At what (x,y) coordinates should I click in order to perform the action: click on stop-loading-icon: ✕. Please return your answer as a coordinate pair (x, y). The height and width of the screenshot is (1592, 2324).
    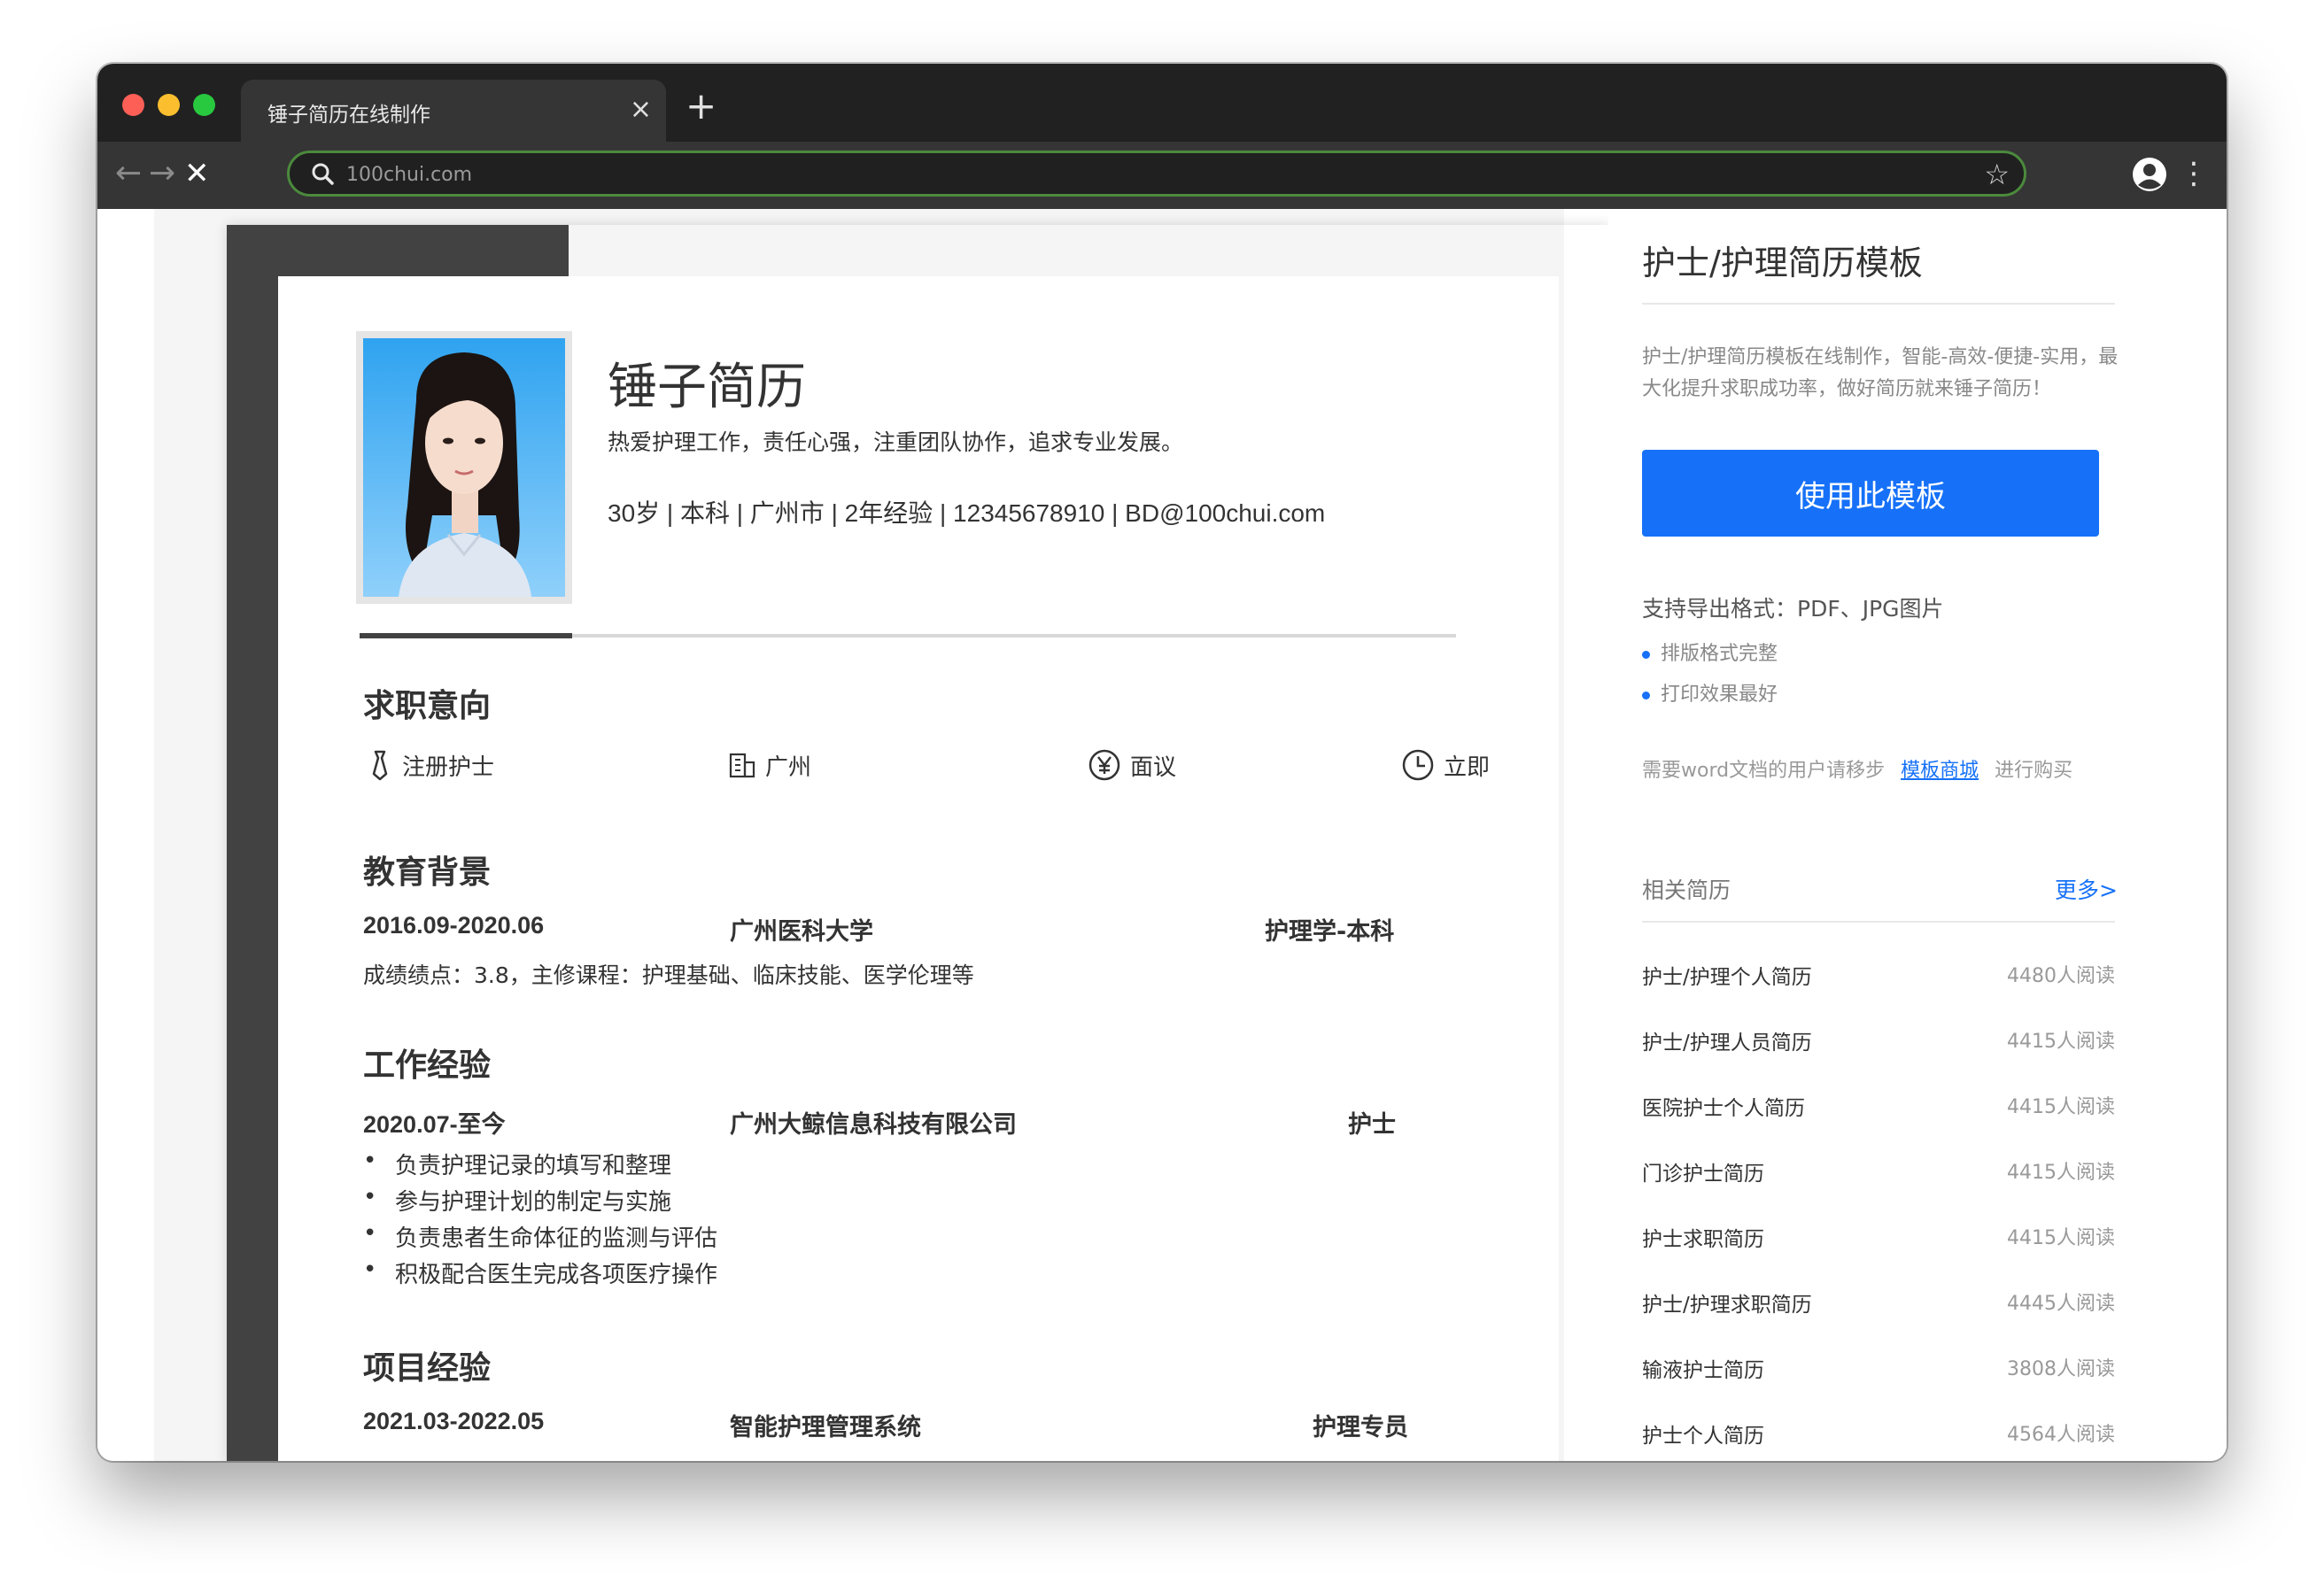
    Looking at the image, I should click on (197, 173).